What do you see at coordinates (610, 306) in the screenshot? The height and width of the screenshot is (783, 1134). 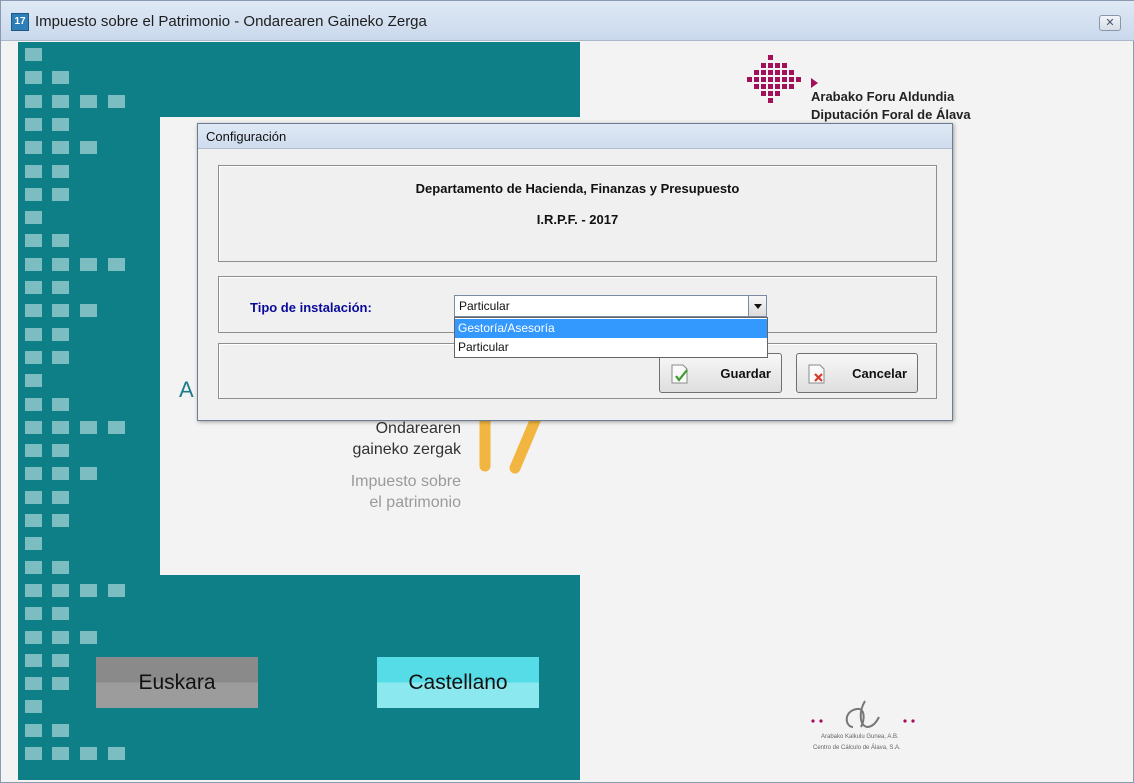 I see `install-type-select: Particular` at bounding box center [610, 306].